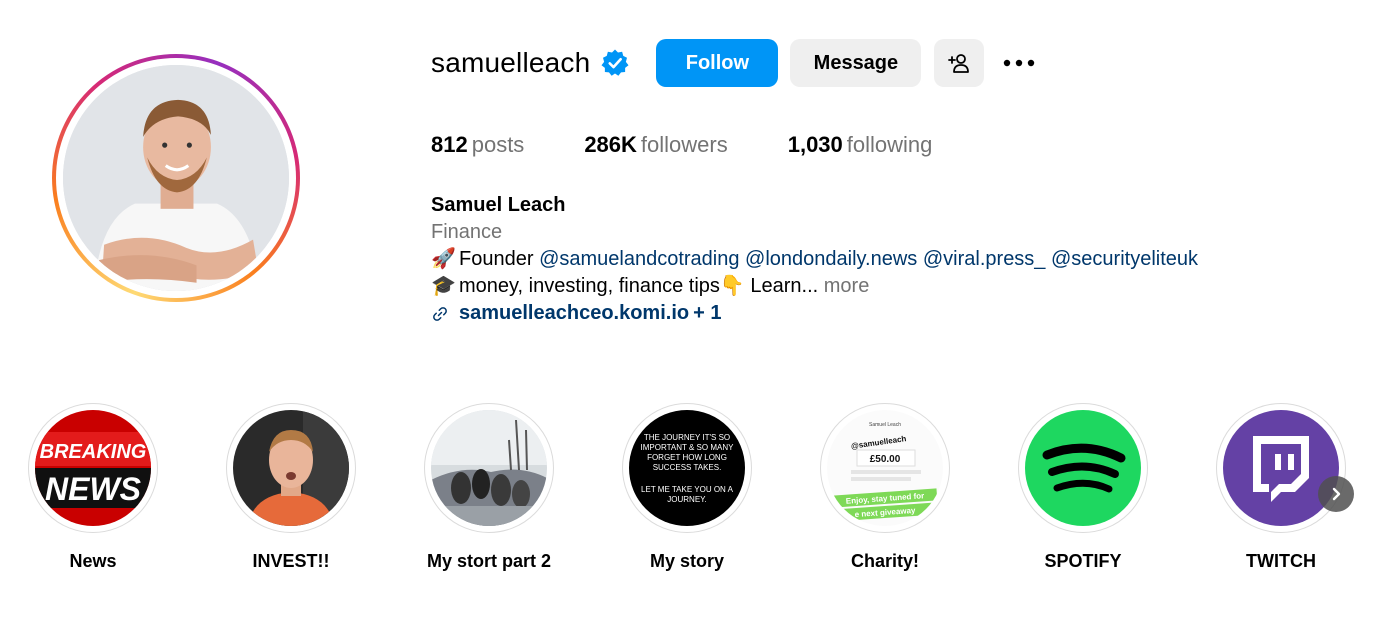 Image resolution: width=1373 pixels, height=637 pixels. I want to click on mention-viral-press: @viral.press_, so click(984, 259).